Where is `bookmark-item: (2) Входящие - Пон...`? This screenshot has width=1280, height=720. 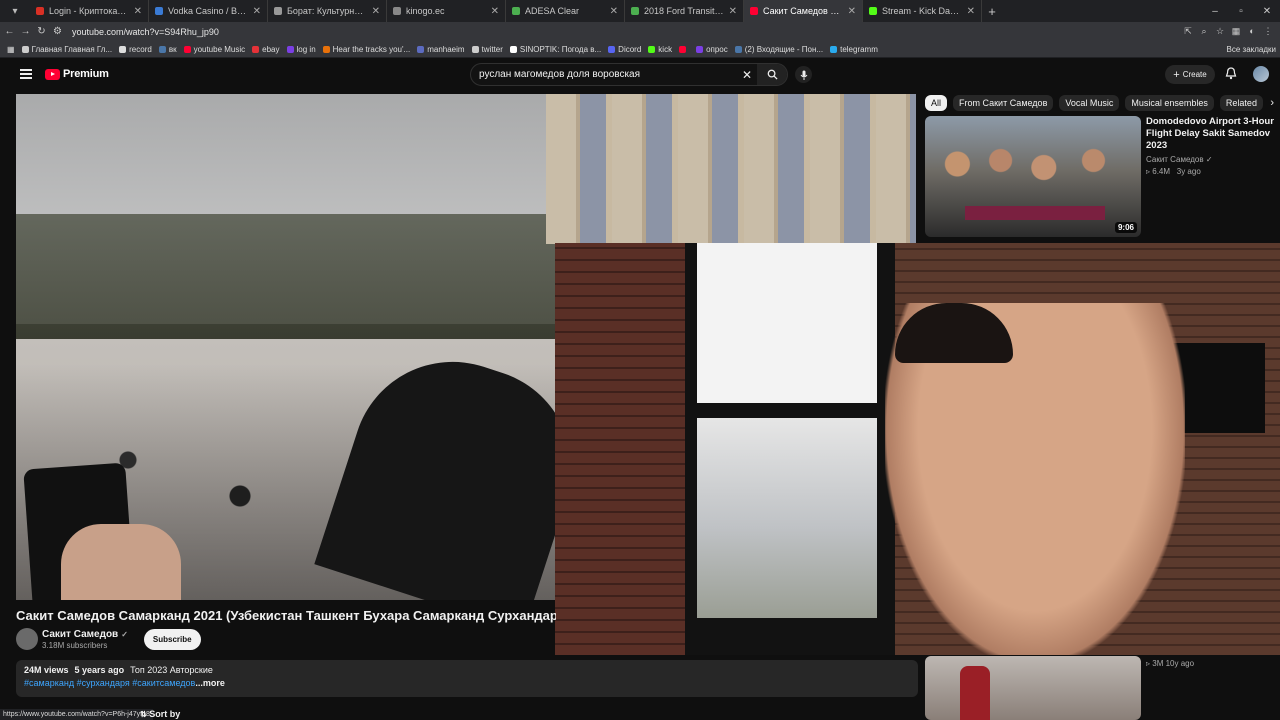
bookmark-item: (2) Входящие - Пон... is located at coordinates (778, 49).